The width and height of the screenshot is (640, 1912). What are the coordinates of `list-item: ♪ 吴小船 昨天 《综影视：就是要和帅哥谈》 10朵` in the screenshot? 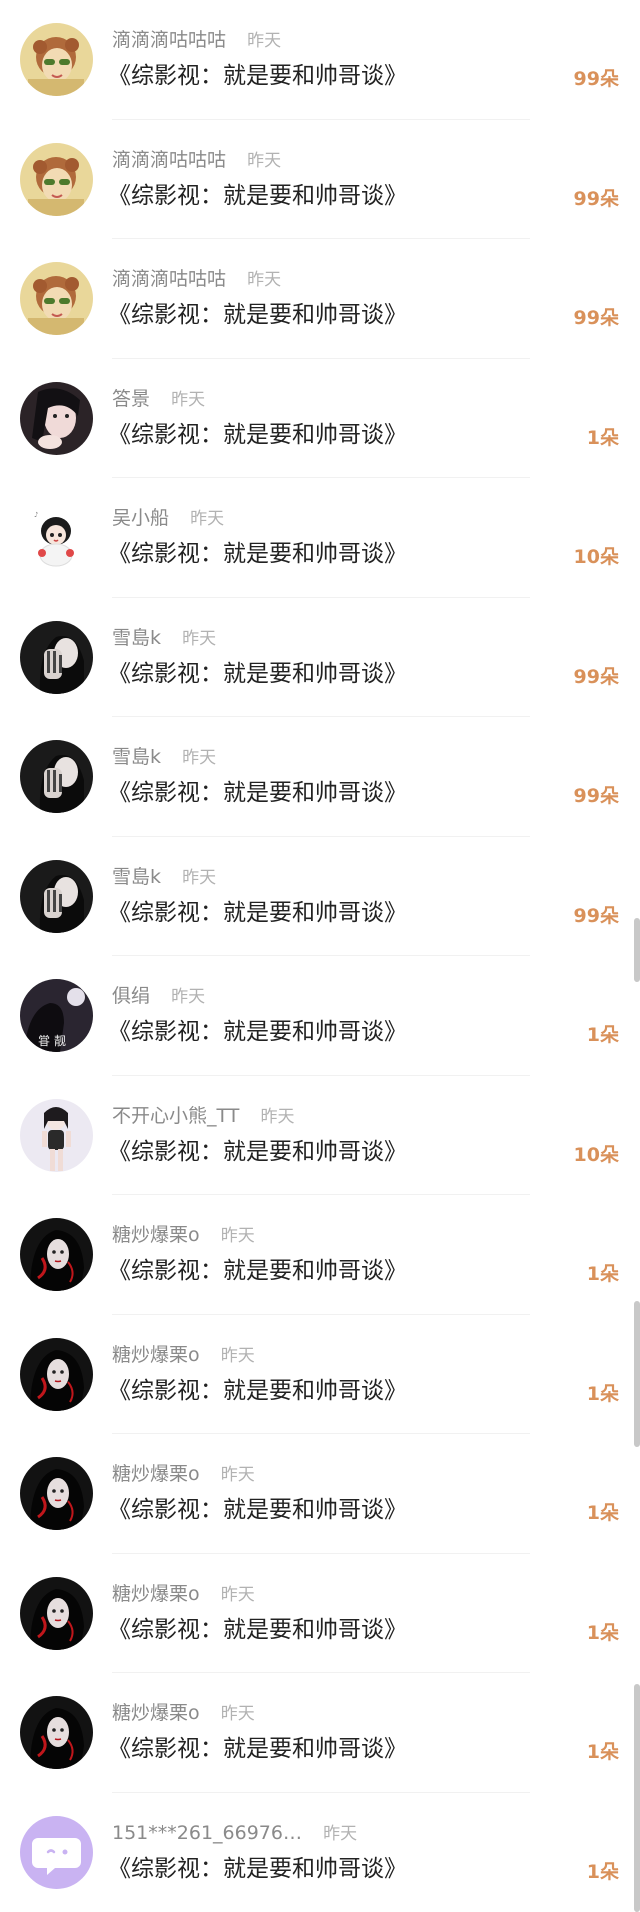 It's located at (320, 538).